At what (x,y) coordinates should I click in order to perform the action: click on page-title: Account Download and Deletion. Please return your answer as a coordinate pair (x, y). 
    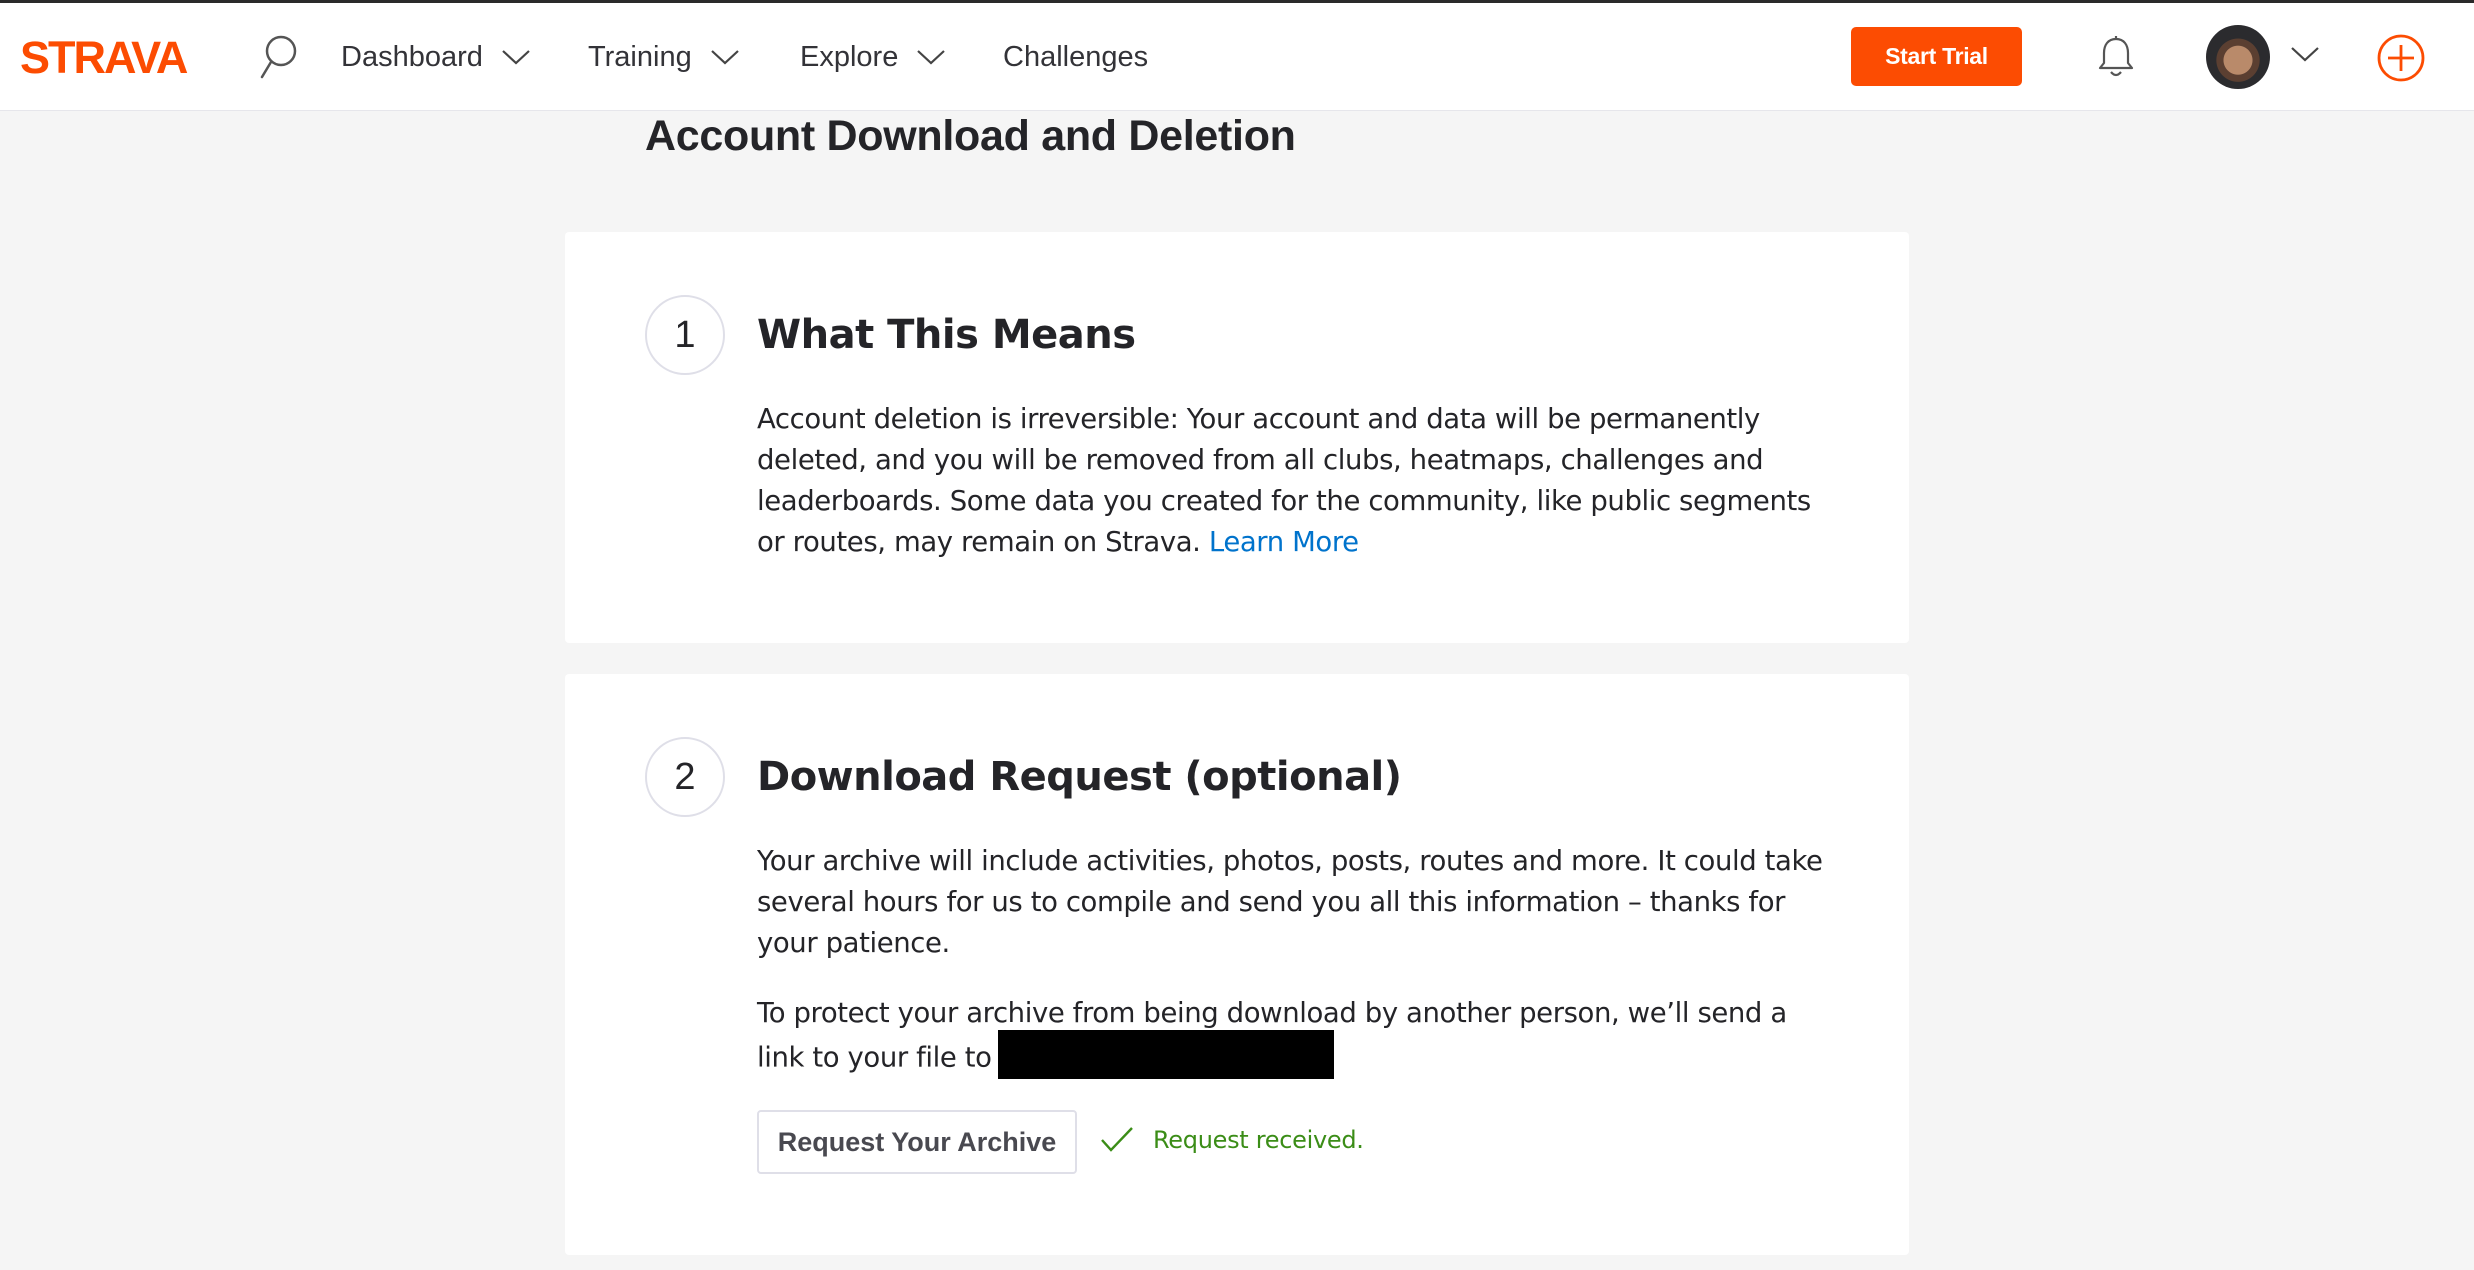
    Looking at the image, I should click on (970, 136).